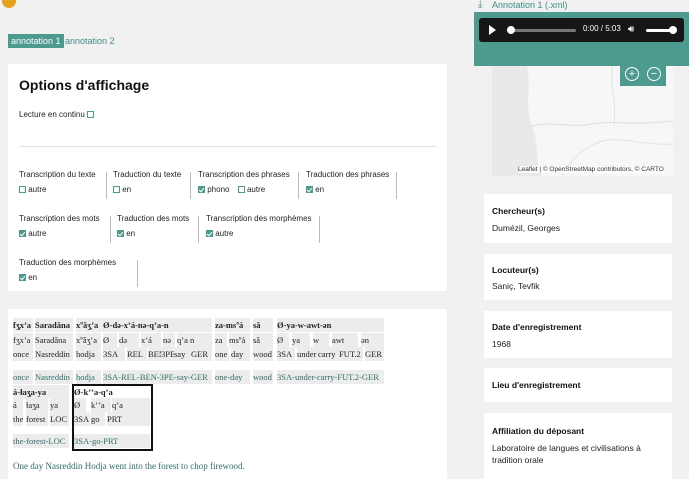 The image size is (689, 479). What do you see at coordinates (232, 325) in the screenshot?
I see `word: za-msºá` at bounding box center [232, 325].